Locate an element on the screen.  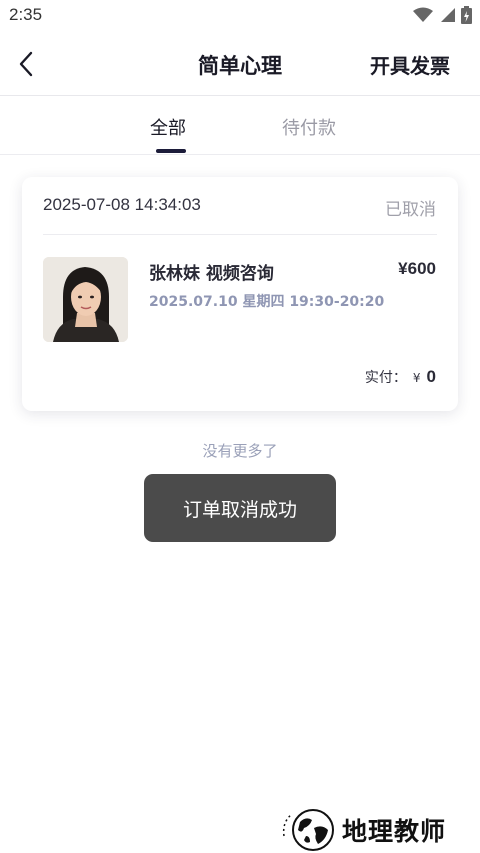
order-status: 已取消 is located at coordinates (410, 210).